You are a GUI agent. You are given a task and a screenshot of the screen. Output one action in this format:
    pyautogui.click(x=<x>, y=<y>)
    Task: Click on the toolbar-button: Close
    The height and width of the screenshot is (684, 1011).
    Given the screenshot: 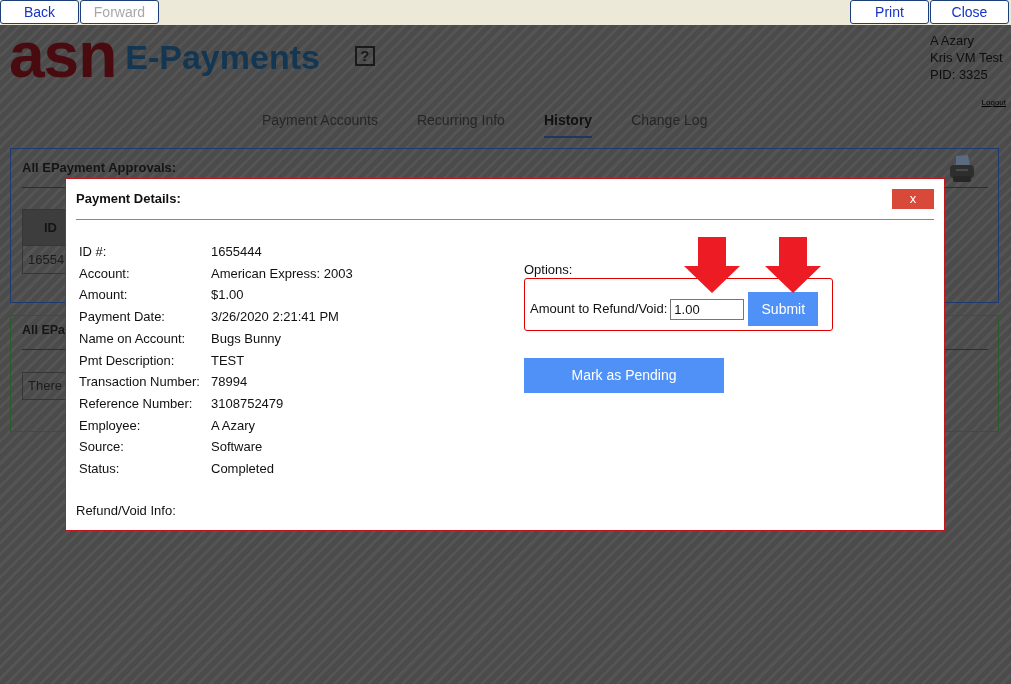 What is the action you would take?
    pyautogui.click(x=969, y=12)
    